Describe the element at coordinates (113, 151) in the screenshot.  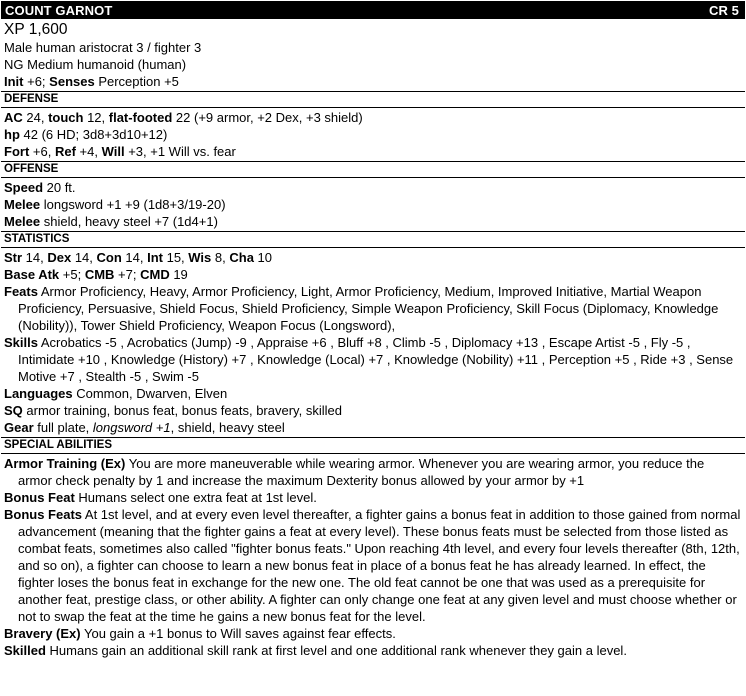
I see `will-label: Will` at that location.